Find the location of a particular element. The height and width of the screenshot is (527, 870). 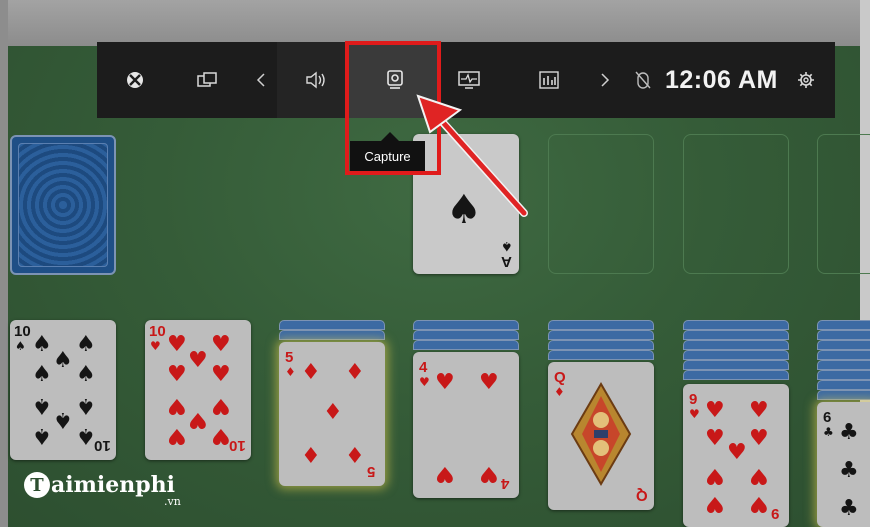

watermark-logo: T aimienphi .vn is located at coordinates (102, 486).